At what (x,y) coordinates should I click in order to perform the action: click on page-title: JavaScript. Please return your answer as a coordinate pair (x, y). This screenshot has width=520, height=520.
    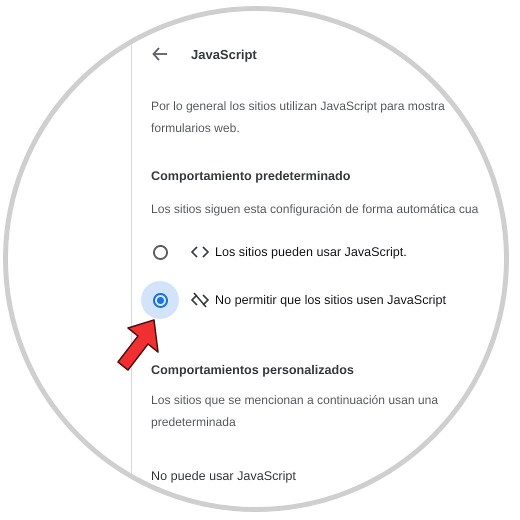
    Looking at the image, I should click on (224, 54).